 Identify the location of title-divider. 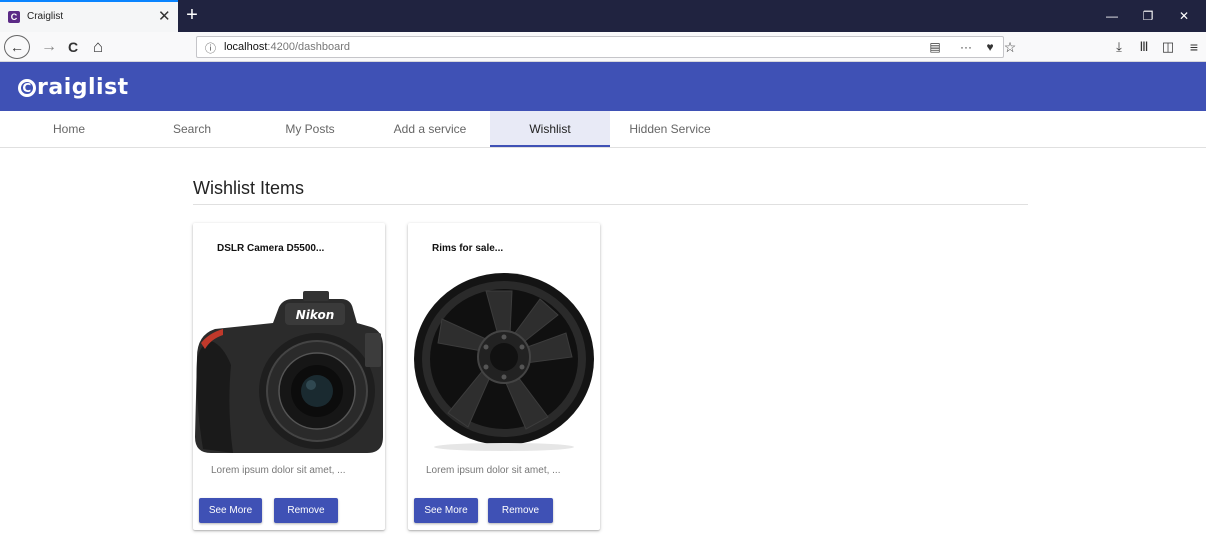
(610, 204).